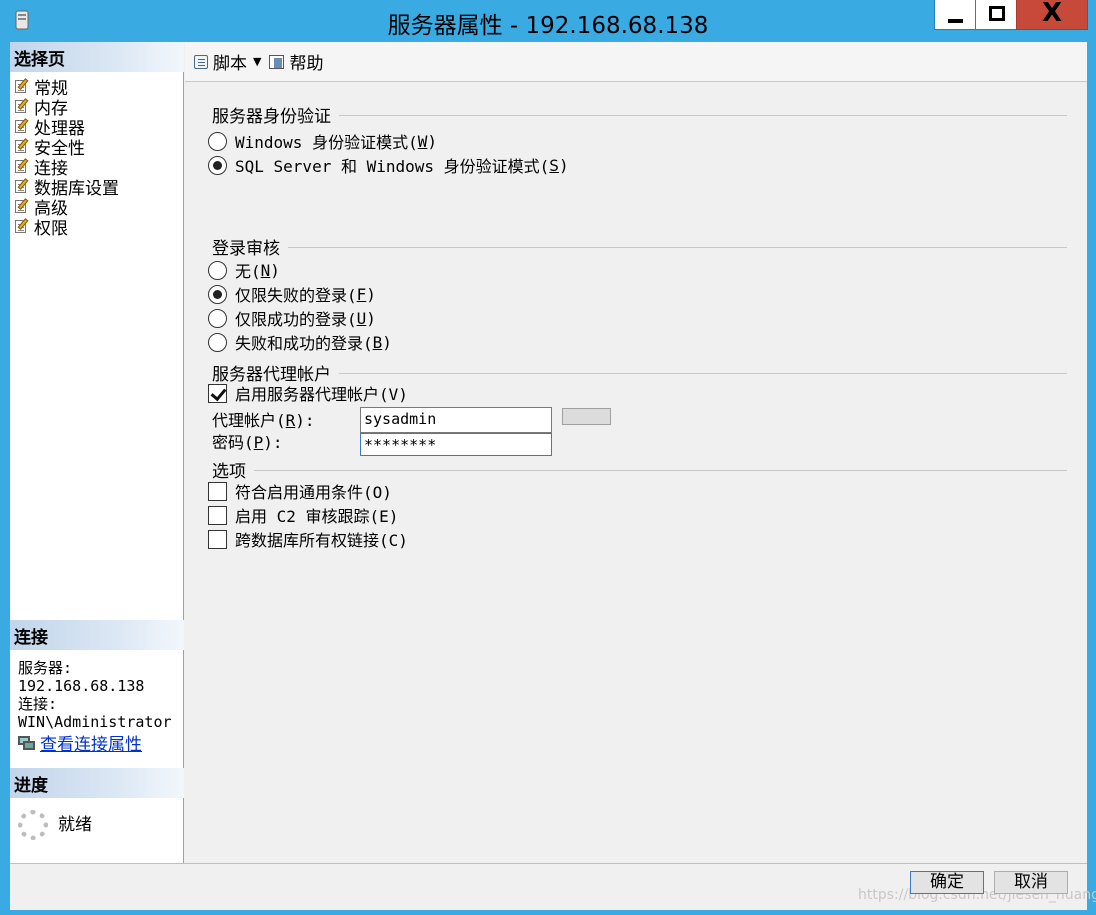 The width and height of the screenshot is (1096, 915). Describe the element at coordinates (300, 491) in the screenshot. I see `common-criteria-checkbox: 符合启用通用条件(O)` at that location.